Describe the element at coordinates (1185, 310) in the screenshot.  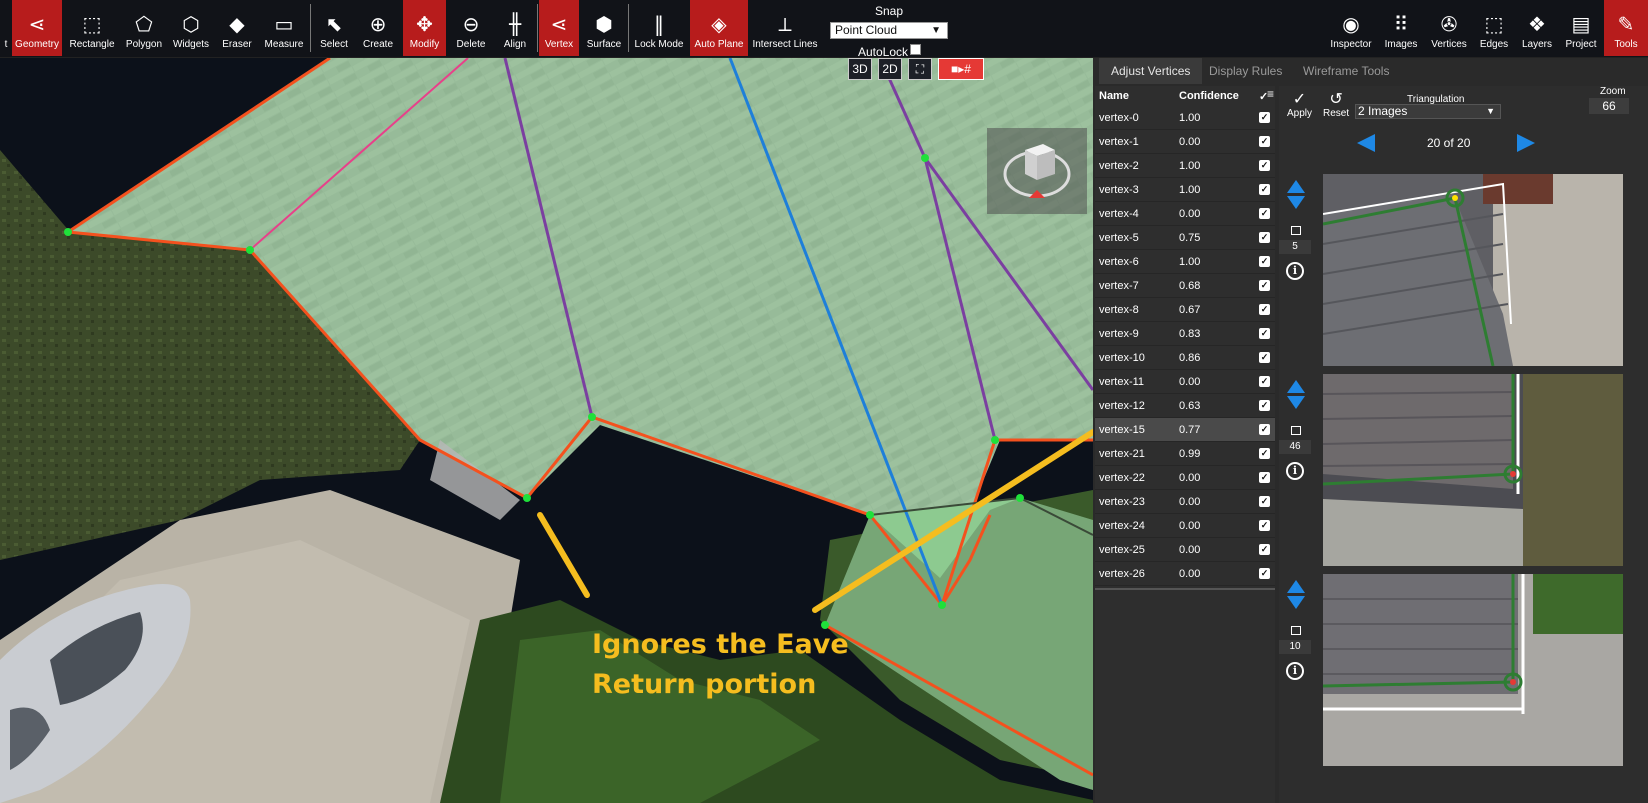
I see `table-row: vertex-8 0.67 ✓` at that location.